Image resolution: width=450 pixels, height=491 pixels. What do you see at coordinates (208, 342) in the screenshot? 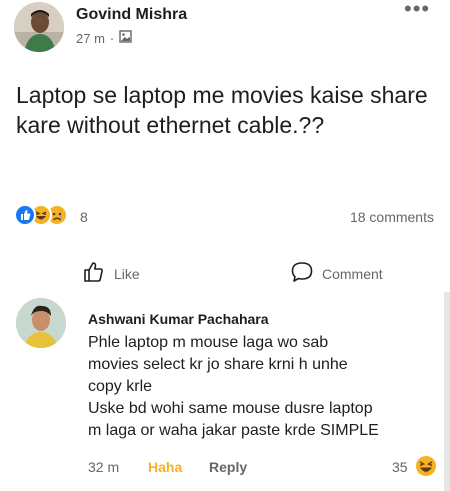
I see `comment-line: Phle laptop m mouse laga wo sab` at bounding box center [208, 342].